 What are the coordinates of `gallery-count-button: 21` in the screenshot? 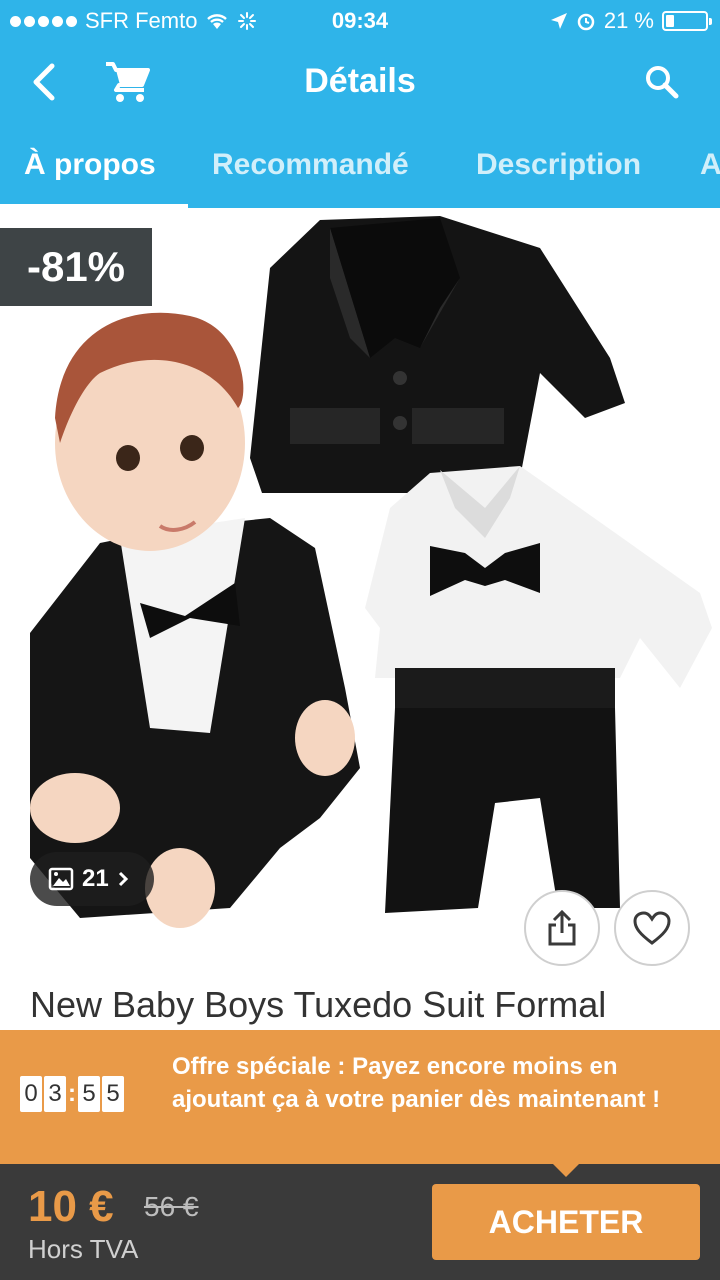 It's located at (92, 879).